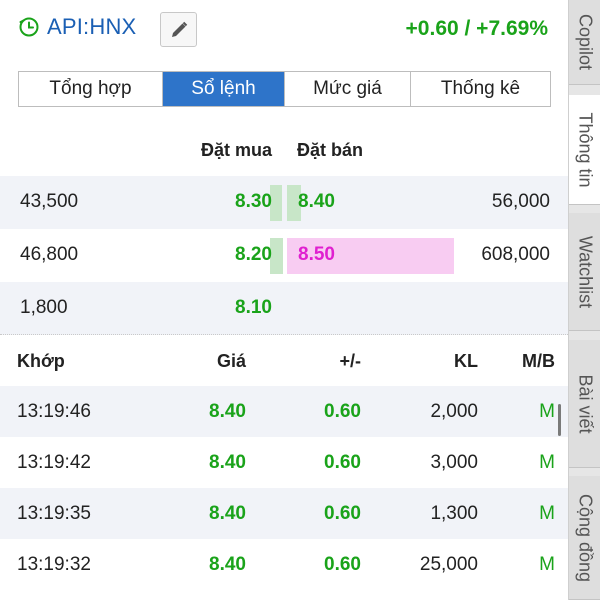 The width and height of the screenshot is (600, 600). I want to click on trade-volume: 1,300, so click(454, 513).